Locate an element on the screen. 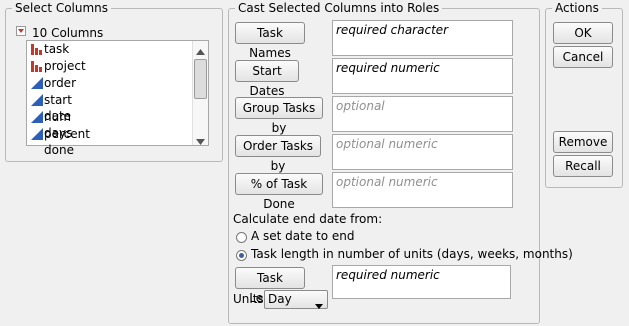 The image size is (629, 326). task-names-button: Task Names is located at coordinates (270, 41).